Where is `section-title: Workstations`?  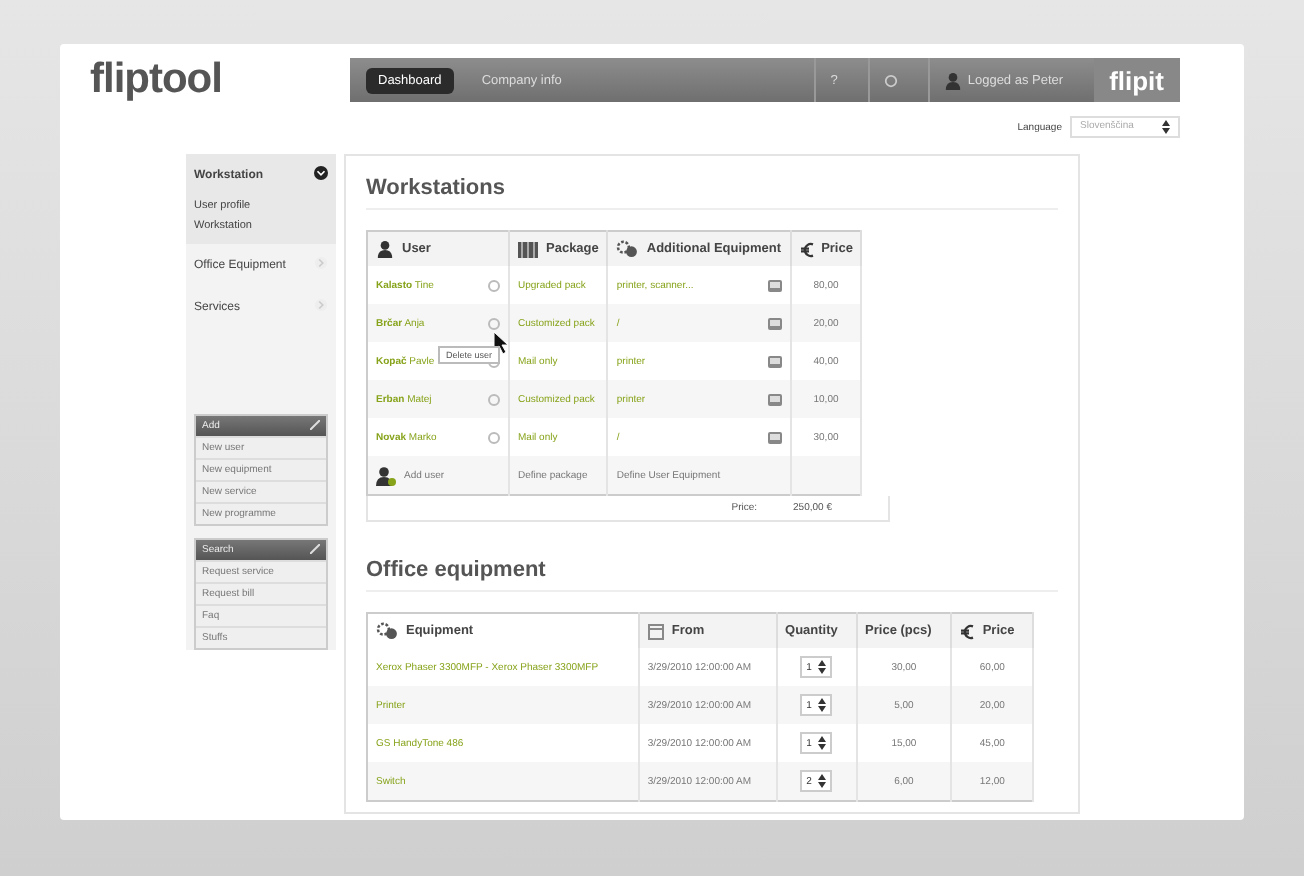
section-title: Workstations is located at coordinates (712, 193).